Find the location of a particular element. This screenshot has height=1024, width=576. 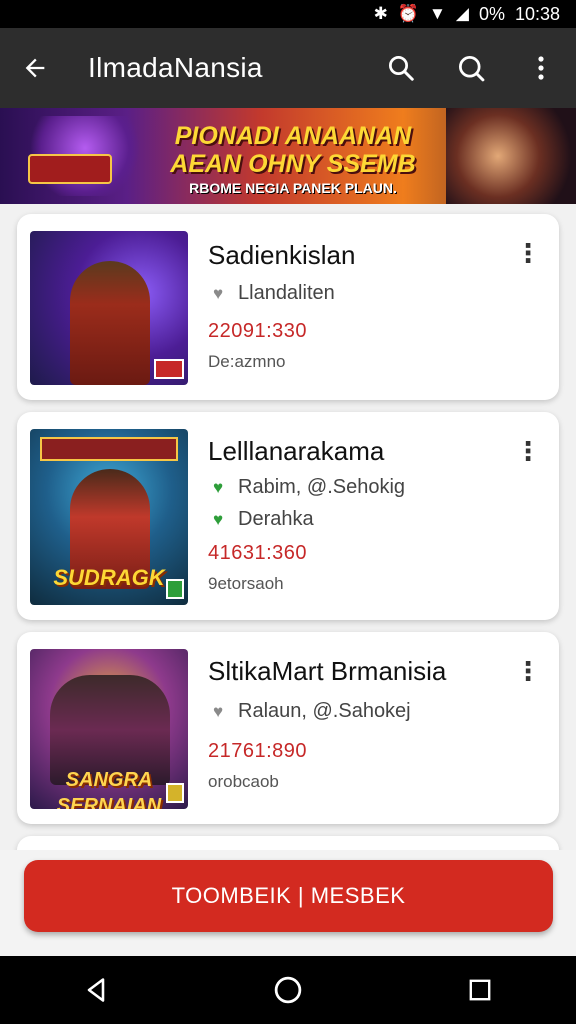

banner-subheadline: AEAN OHNY SSEMB is located at coordinates (293, 164).